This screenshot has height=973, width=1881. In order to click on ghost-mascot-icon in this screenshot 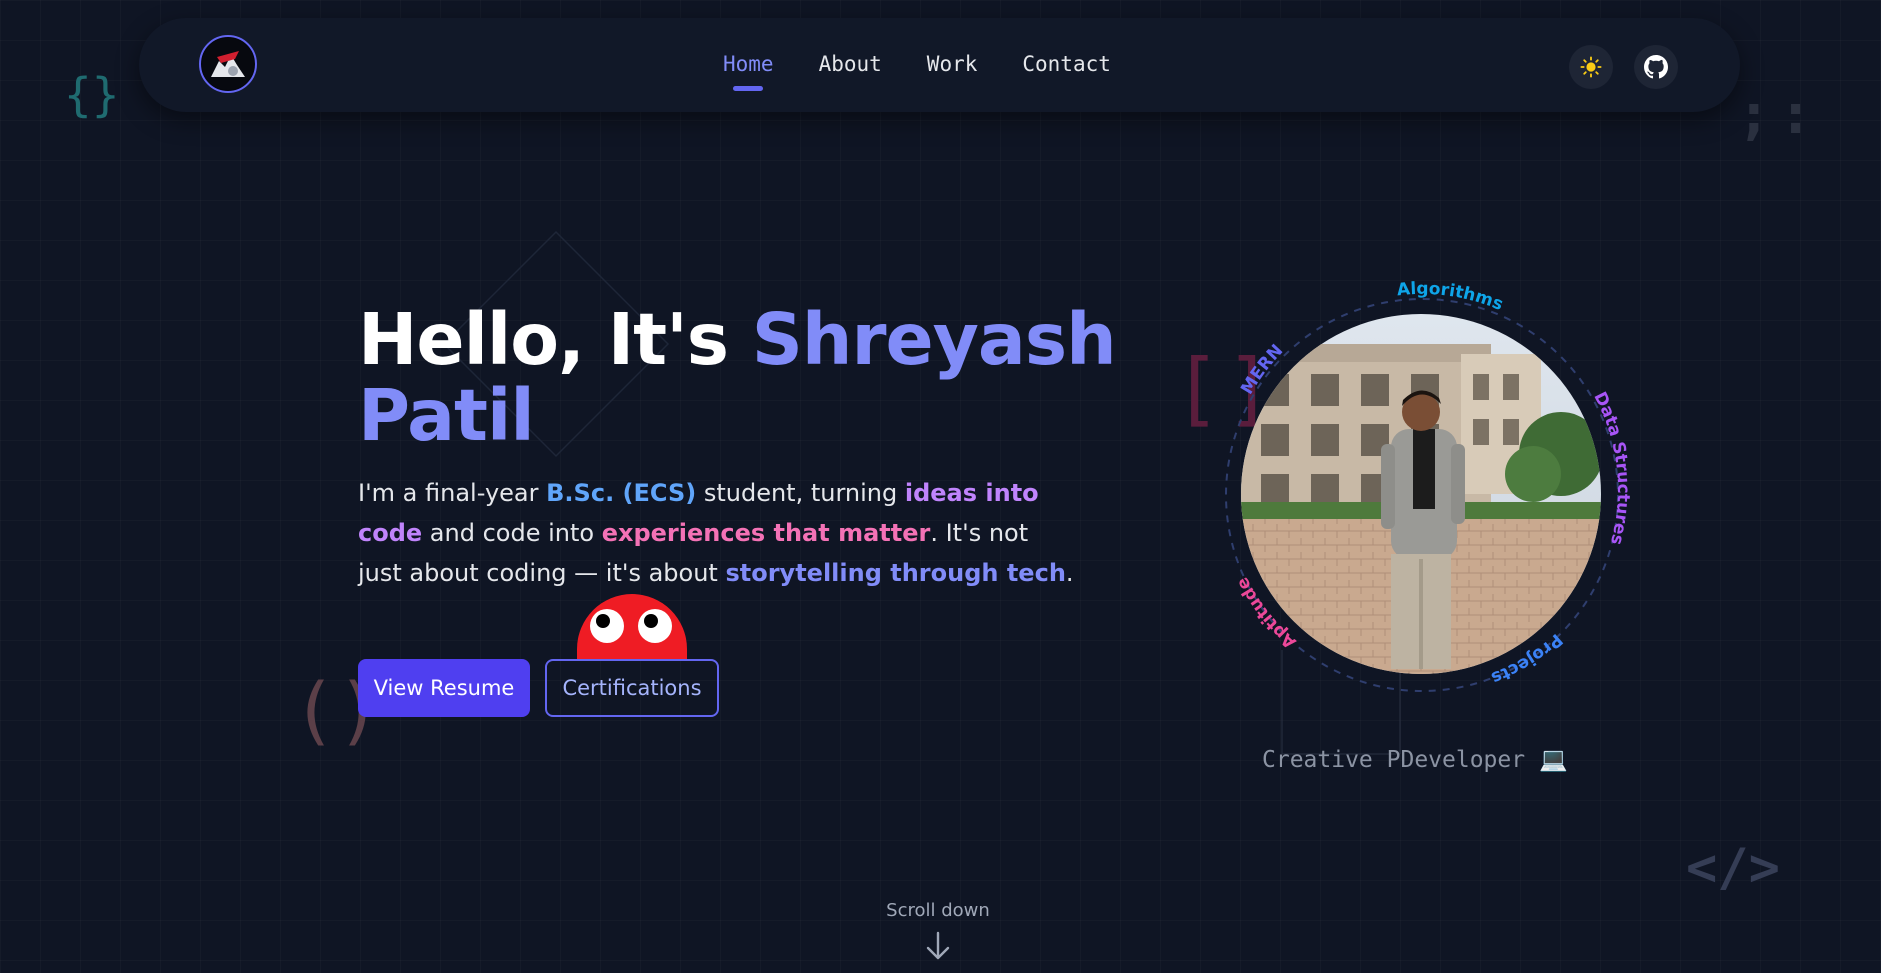, I will do `click(632, 627)`.